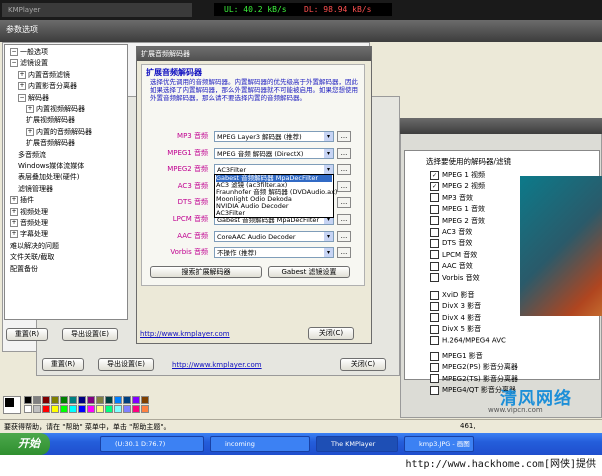  Describe the element at coordinates (274, 153) in the screenshot. I see `decoder-select: MPEG 音频 解码器 (DirectX) ▾` at that location.